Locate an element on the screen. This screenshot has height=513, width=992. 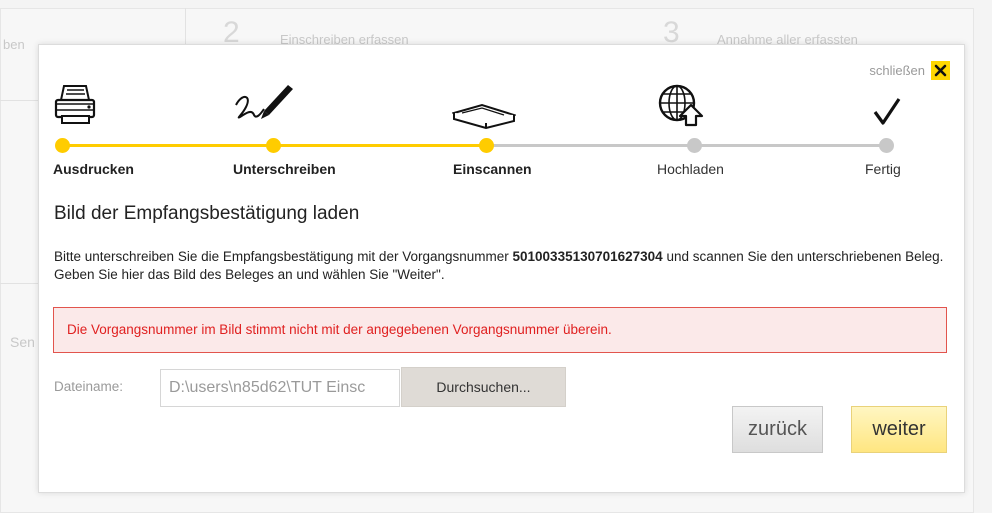
checkmark-icon is located at coordinates (887, 111).